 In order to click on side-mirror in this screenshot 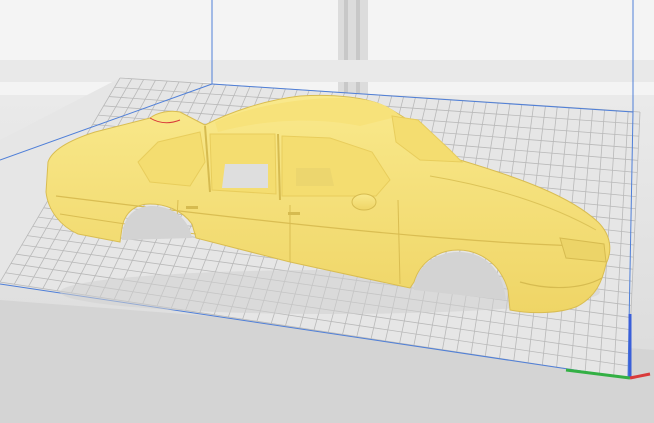, I will do `click(364, 202)`.